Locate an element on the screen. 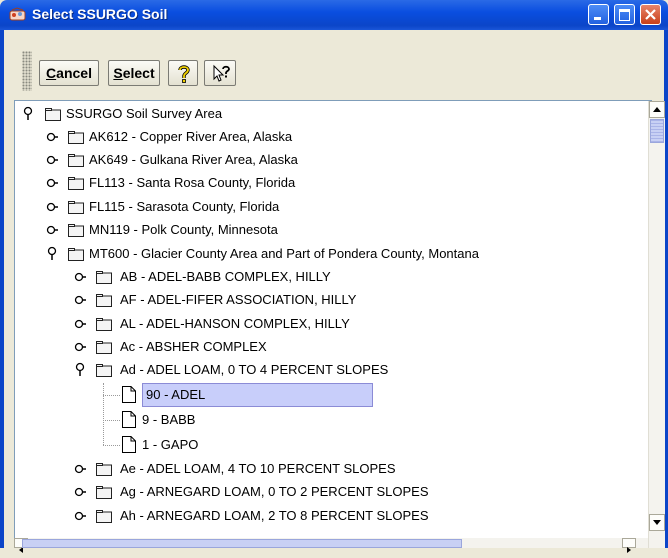 The height and width of the screenshot is (558, 668). window-frame-left is located at coordinates (2, 289).